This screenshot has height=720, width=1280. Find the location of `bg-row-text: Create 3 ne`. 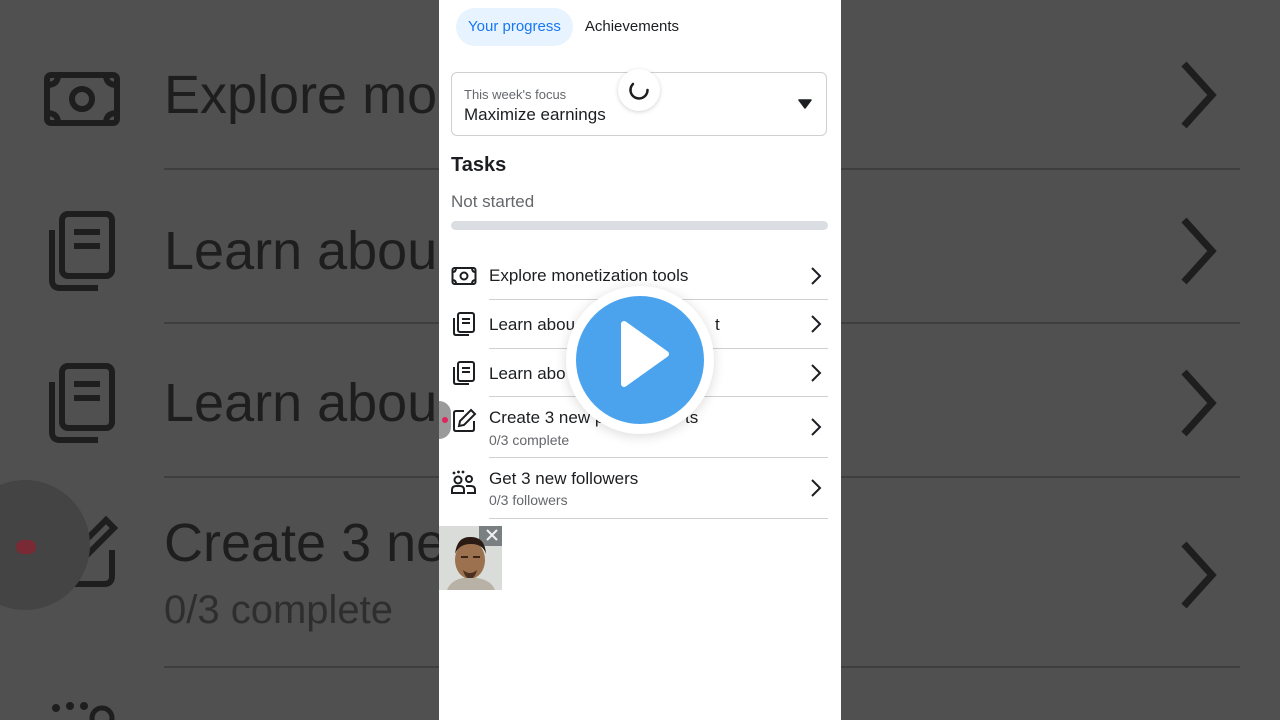

bg-row-text: Create 3 ne is located at coordinates (305, 543).